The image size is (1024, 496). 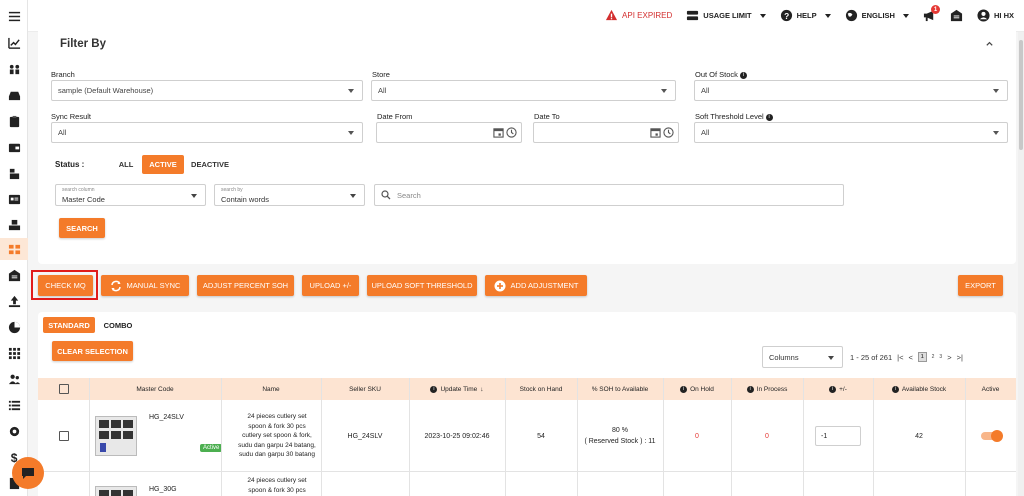 I want to click on filter-title: Filter By, so click(x=83, y=44).